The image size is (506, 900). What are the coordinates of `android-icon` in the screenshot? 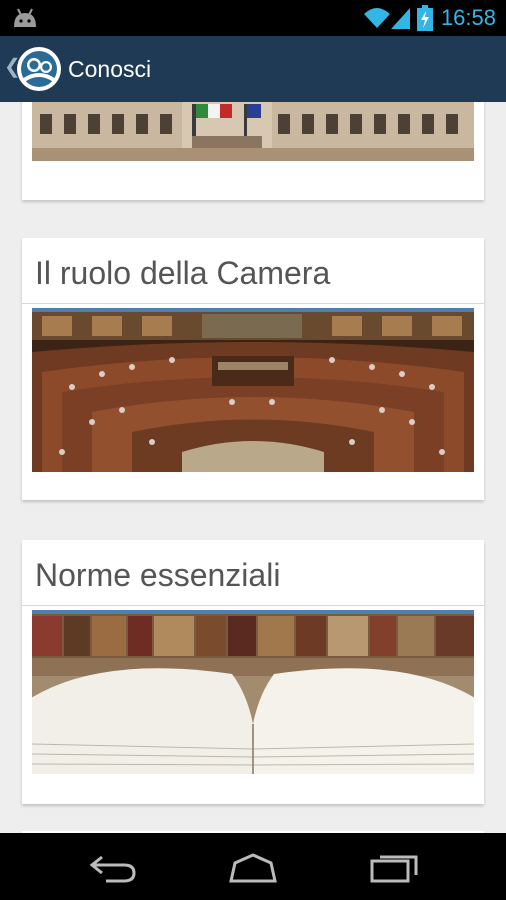 It's located at (25, 17).